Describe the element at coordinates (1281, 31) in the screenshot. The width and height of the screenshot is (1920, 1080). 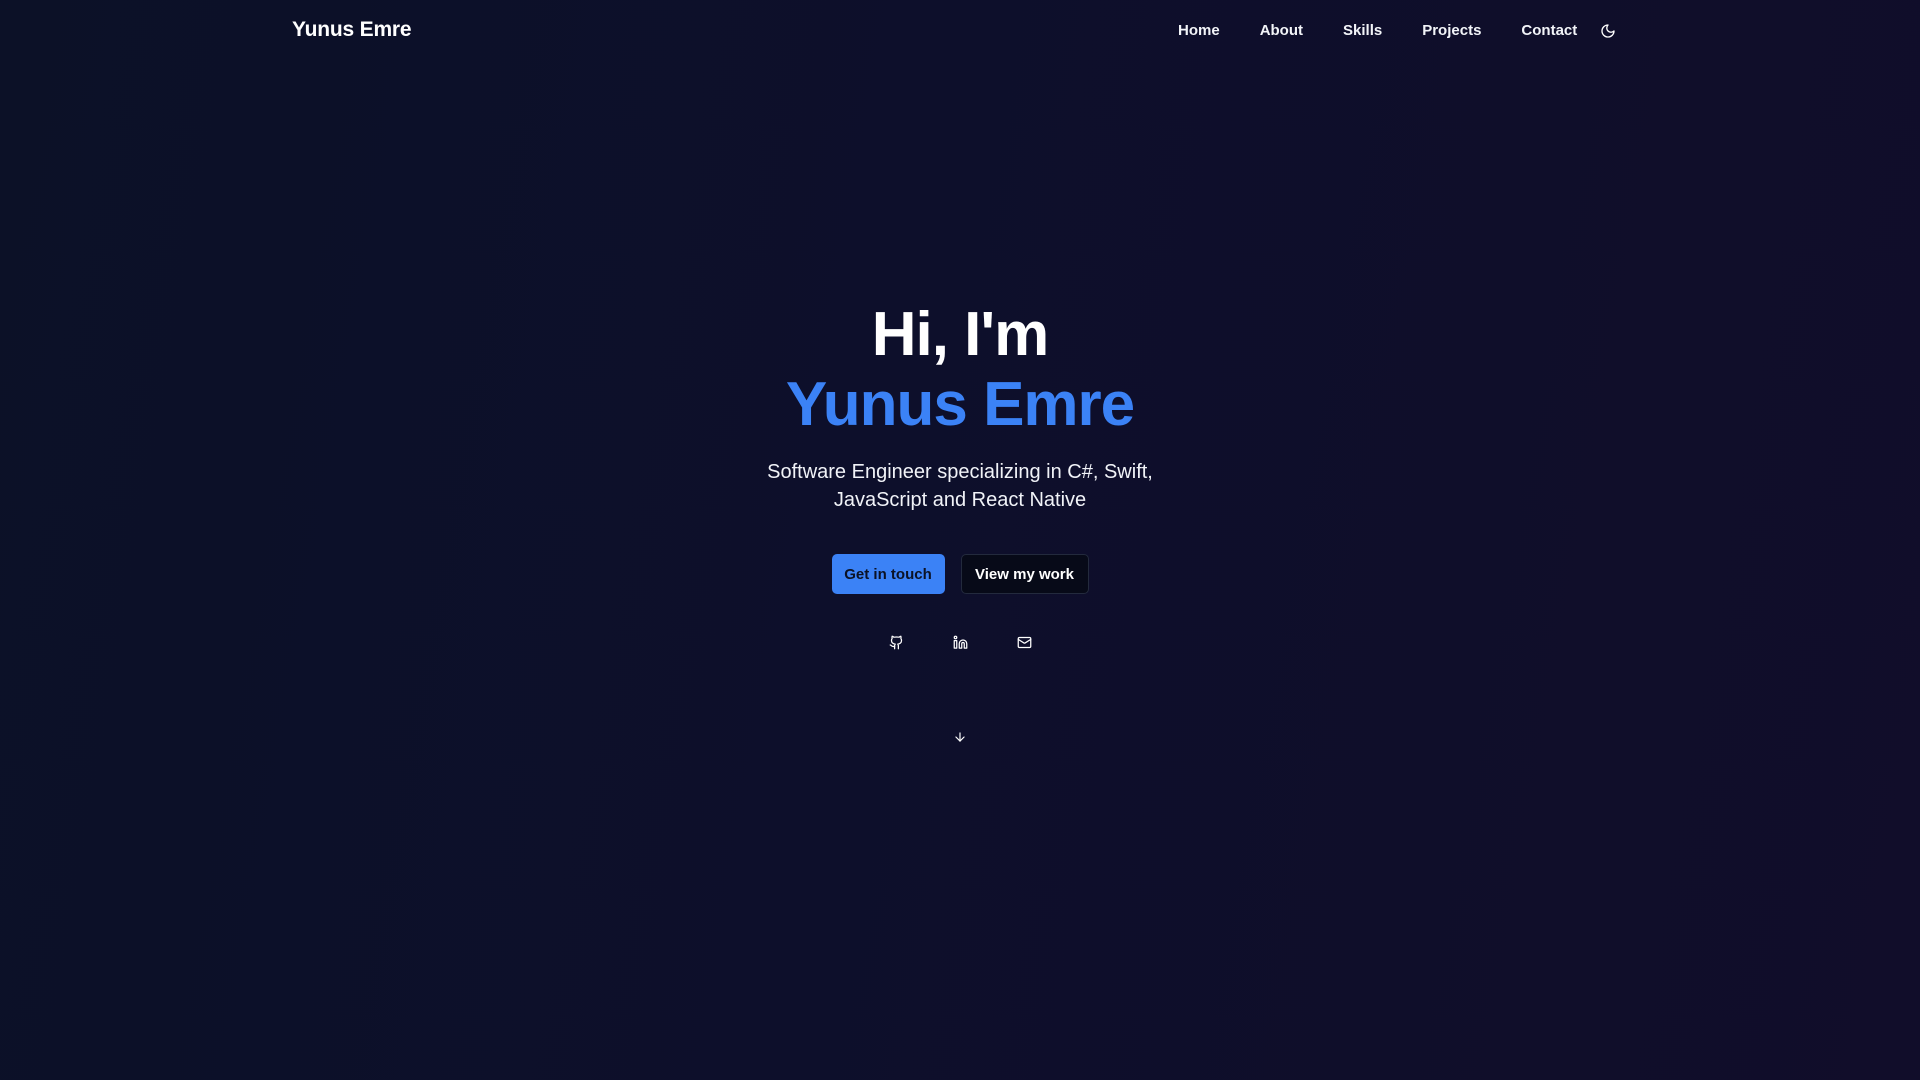
I see `nav-item-about: About` at that location.